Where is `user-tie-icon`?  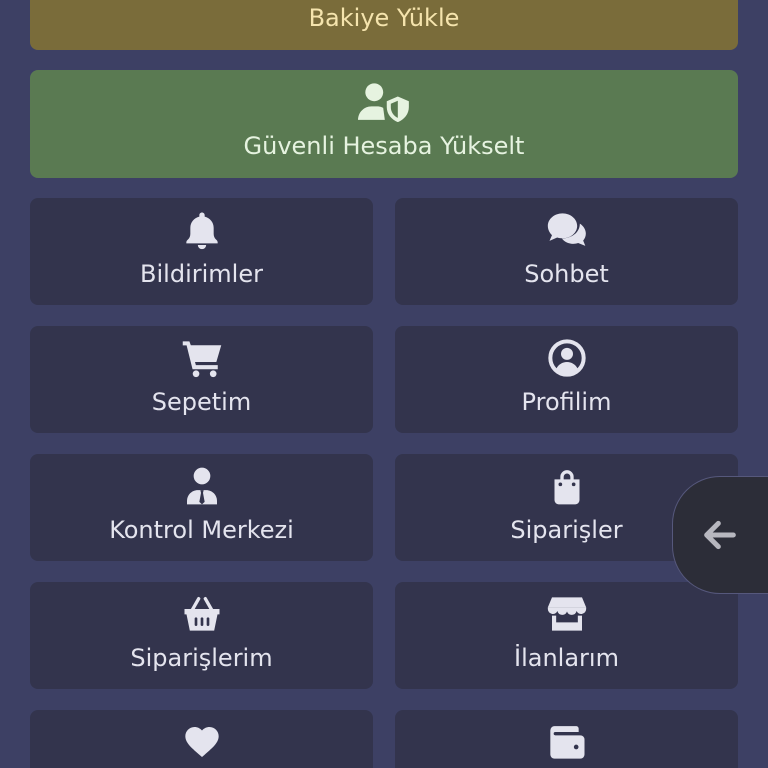
user-tie-icon is located at coordinates (201, 486).